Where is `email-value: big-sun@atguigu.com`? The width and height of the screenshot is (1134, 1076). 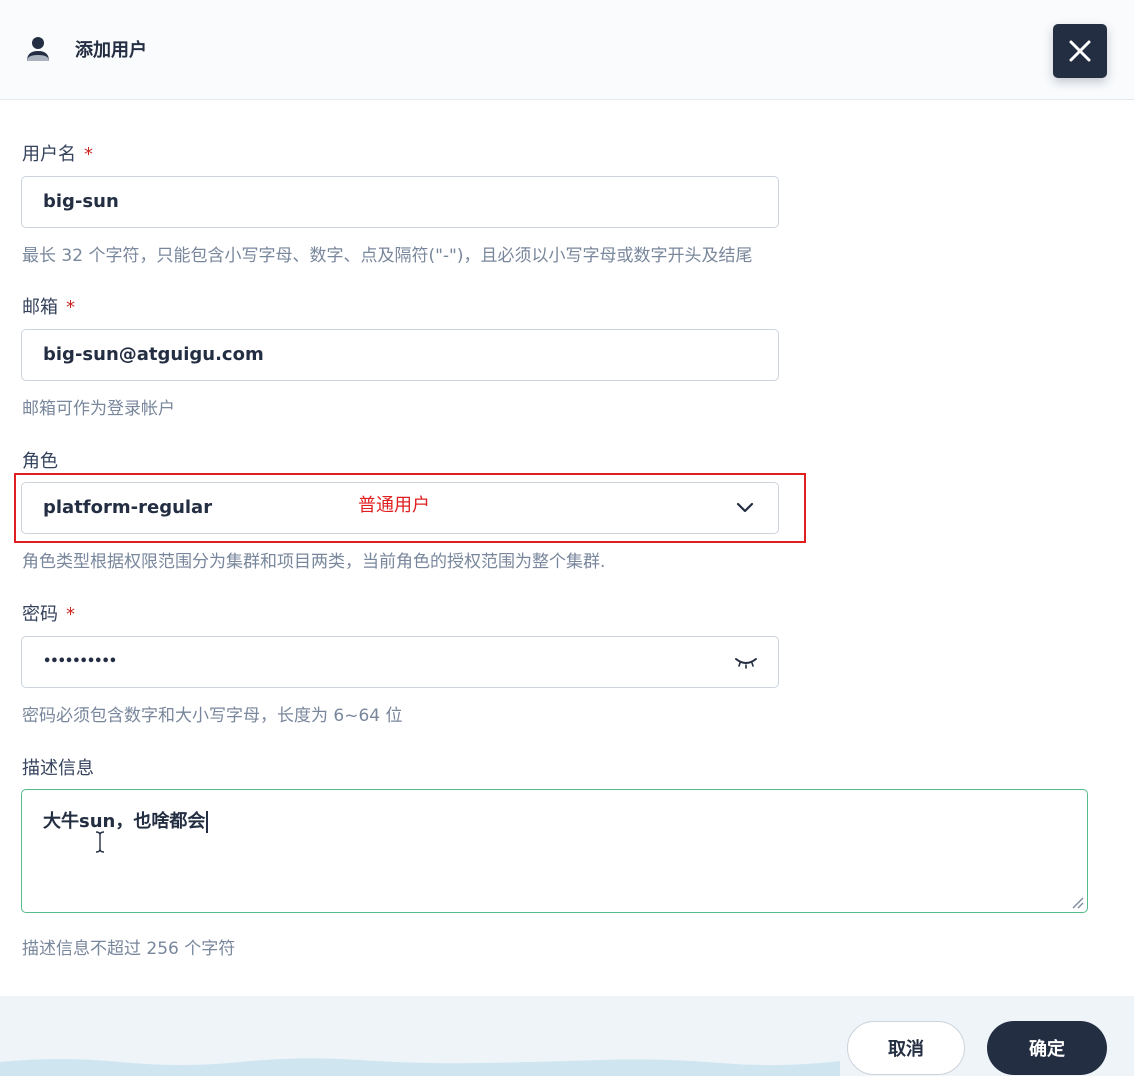 email-value: big-sun@atguigu.com is located at coordinates (153, 354).